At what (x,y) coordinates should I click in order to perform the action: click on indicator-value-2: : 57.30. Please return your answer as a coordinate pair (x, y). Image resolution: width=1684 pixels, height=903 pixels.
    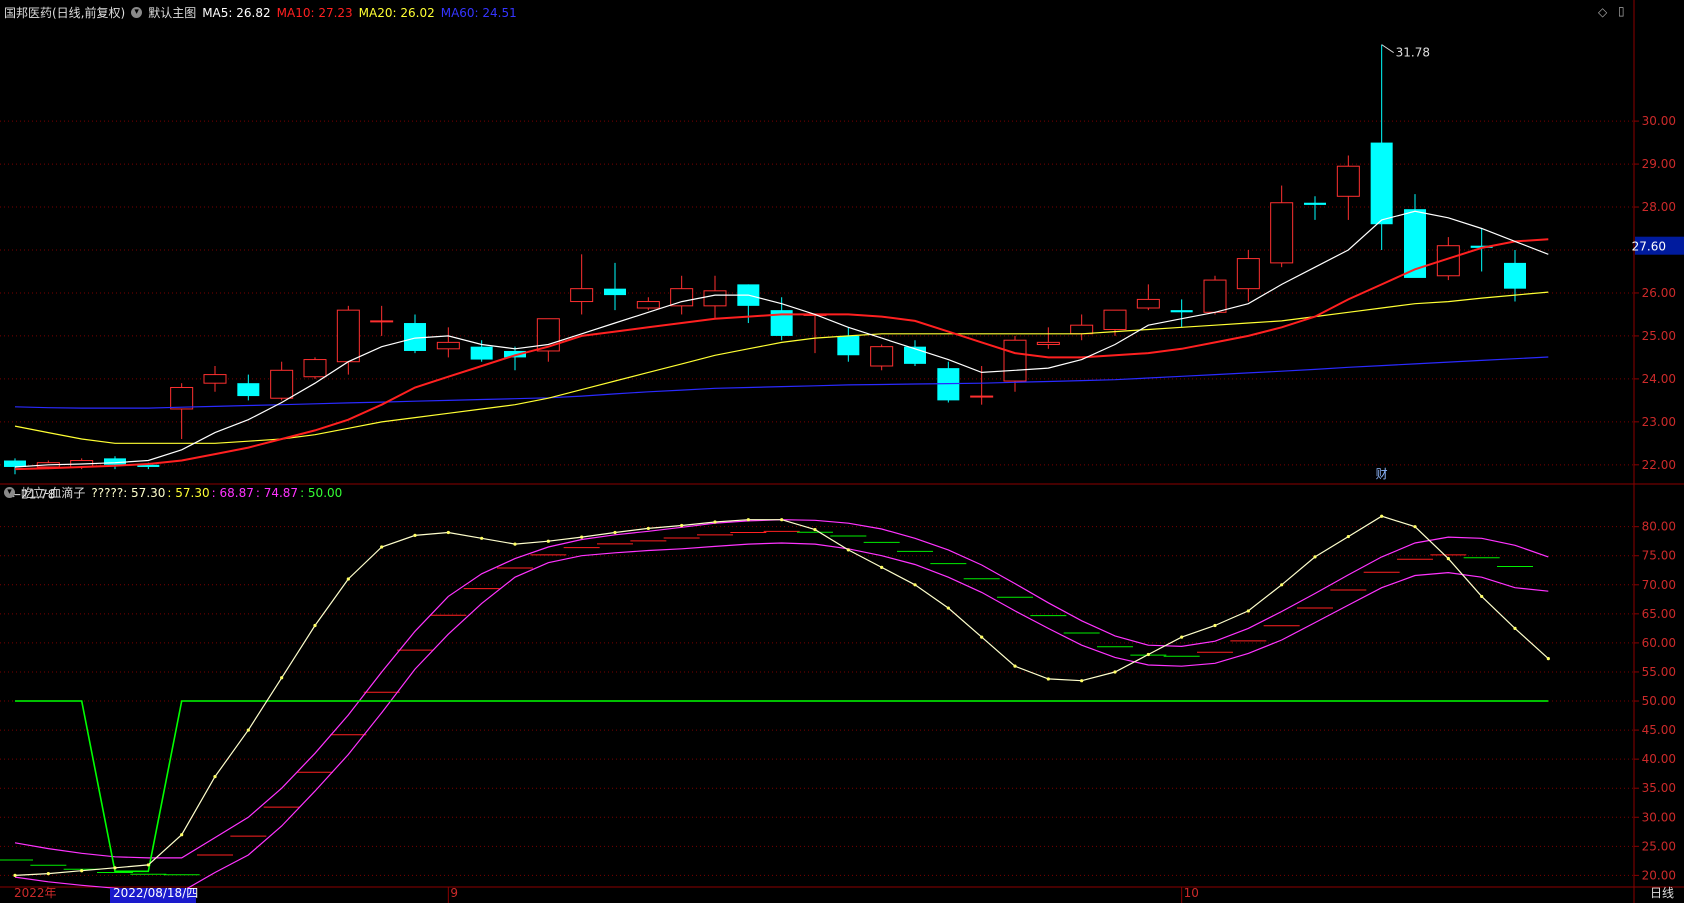
    Looking at the image, I should click on (188, 492).